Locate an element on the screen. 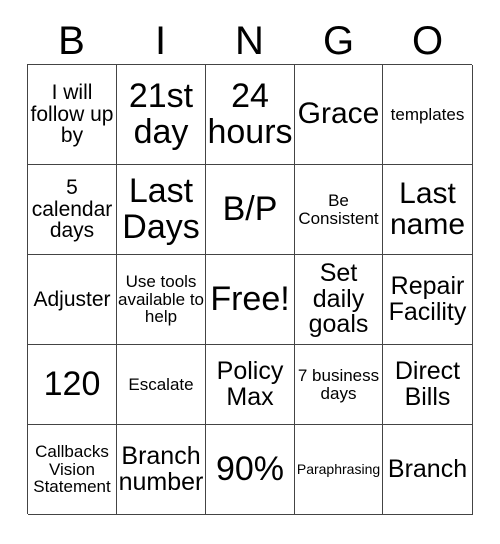 This screenshot has width=500, height=544. bingo-cell-text: 90% is located at coordinates (250, 468).